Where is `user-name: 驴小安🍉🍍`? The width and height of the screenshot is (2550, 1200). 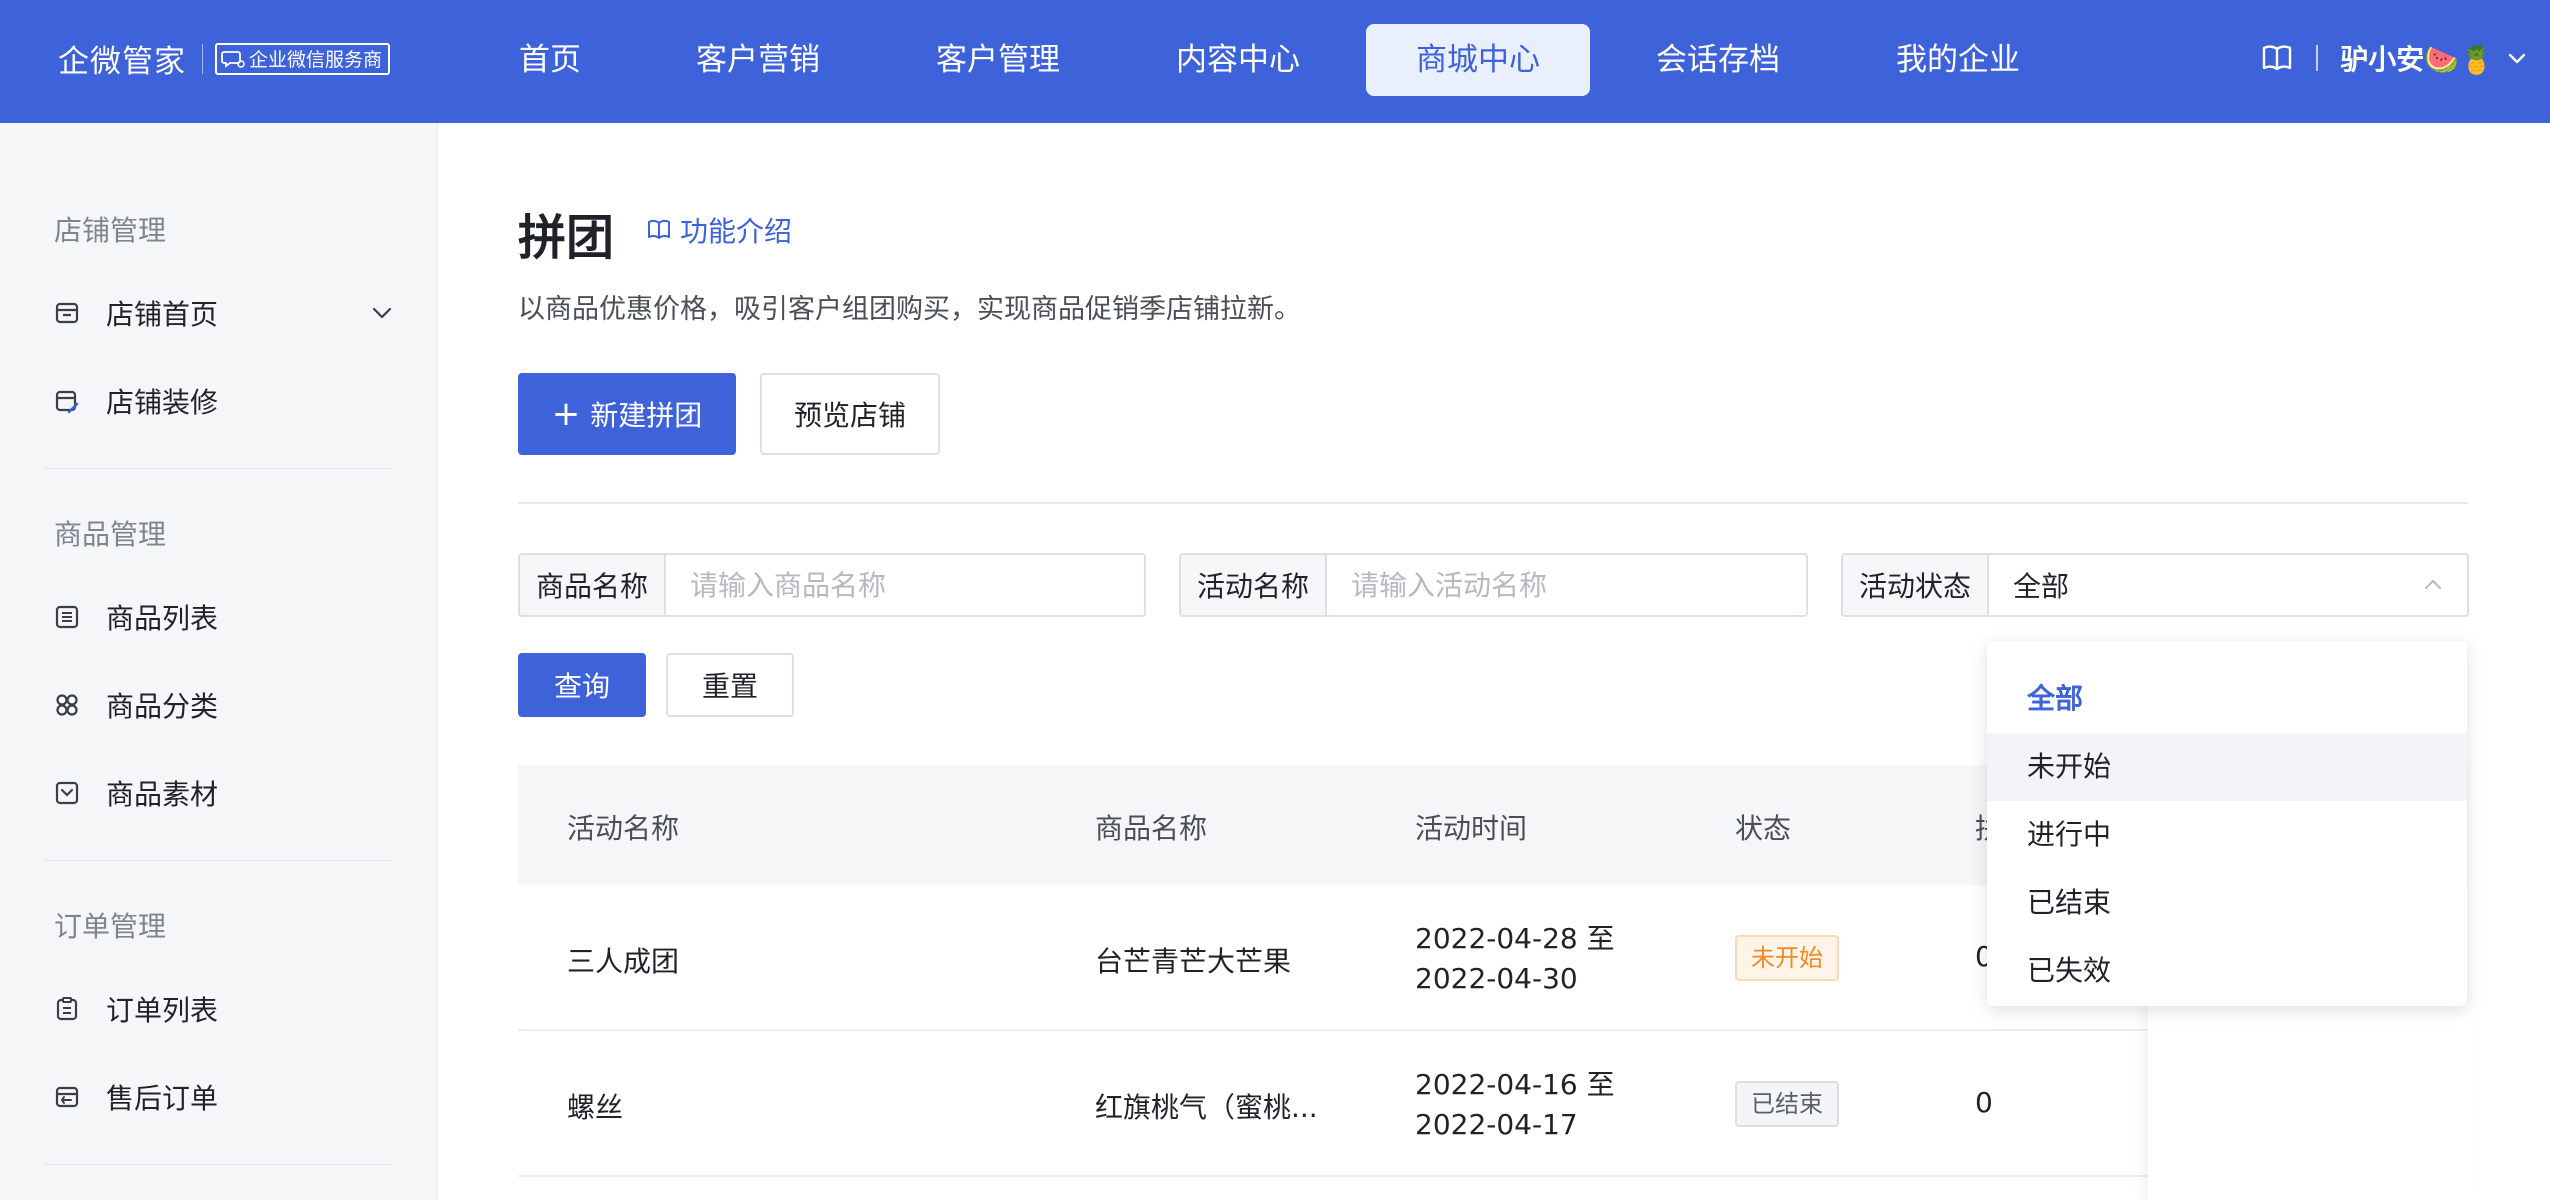 user-name: 驴小安🍉🍍 is located at coordinates (2417, 58).